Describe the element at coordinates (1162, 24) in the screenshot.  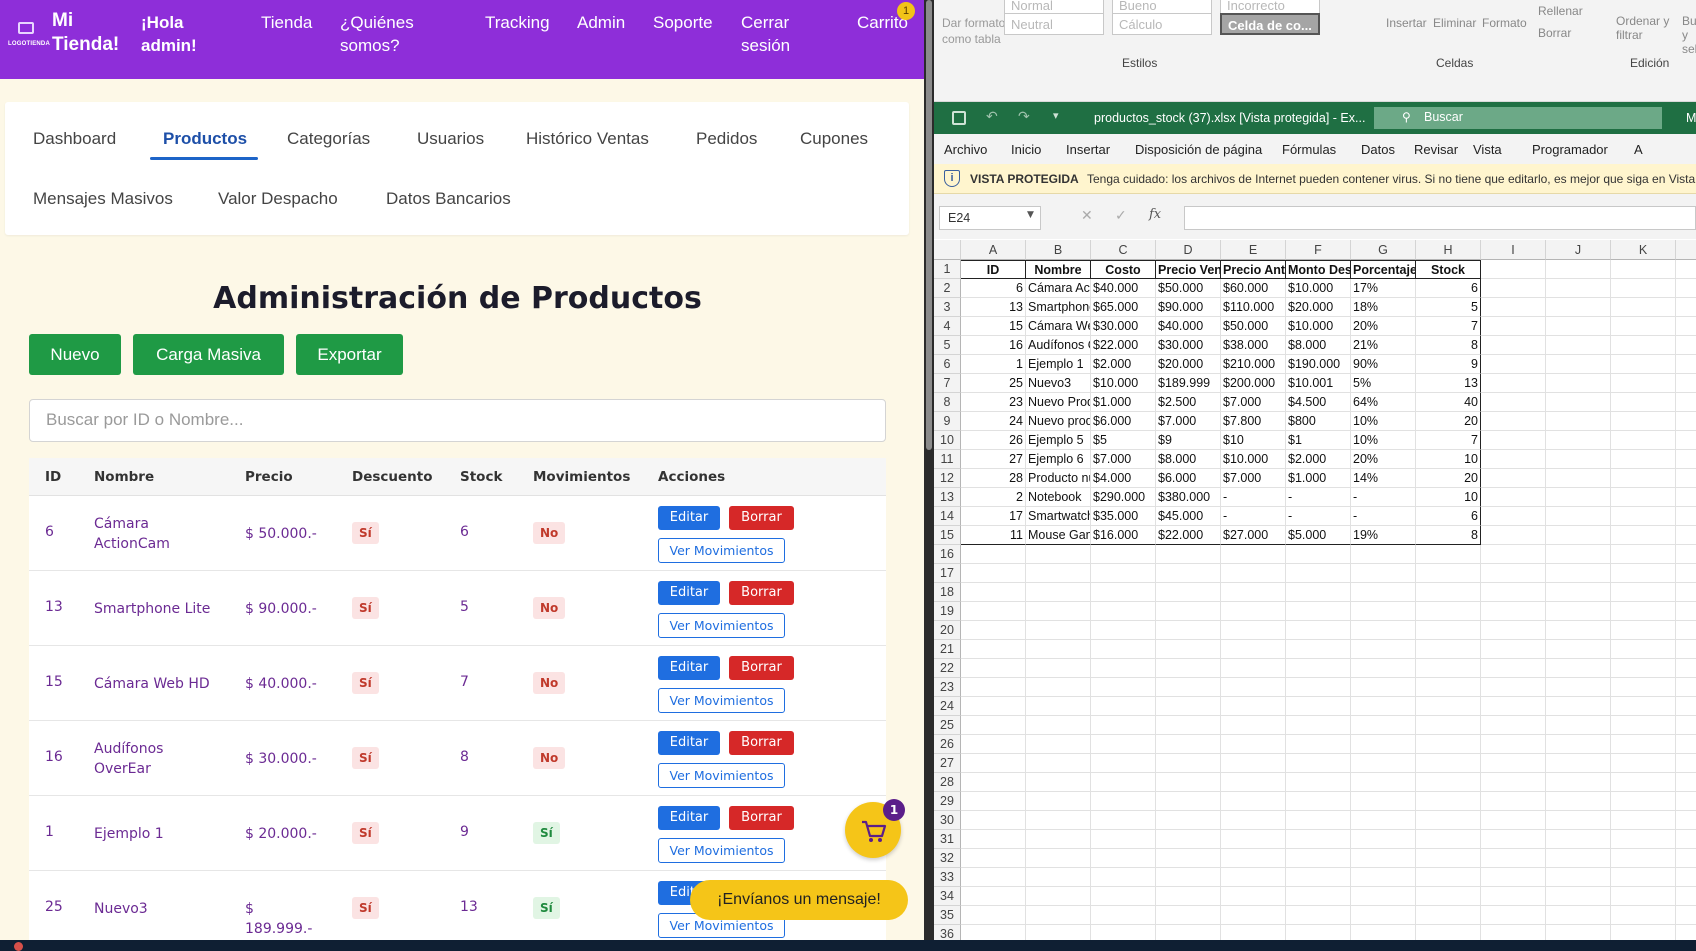
I see `style-calculo: Cálculo` at that location.